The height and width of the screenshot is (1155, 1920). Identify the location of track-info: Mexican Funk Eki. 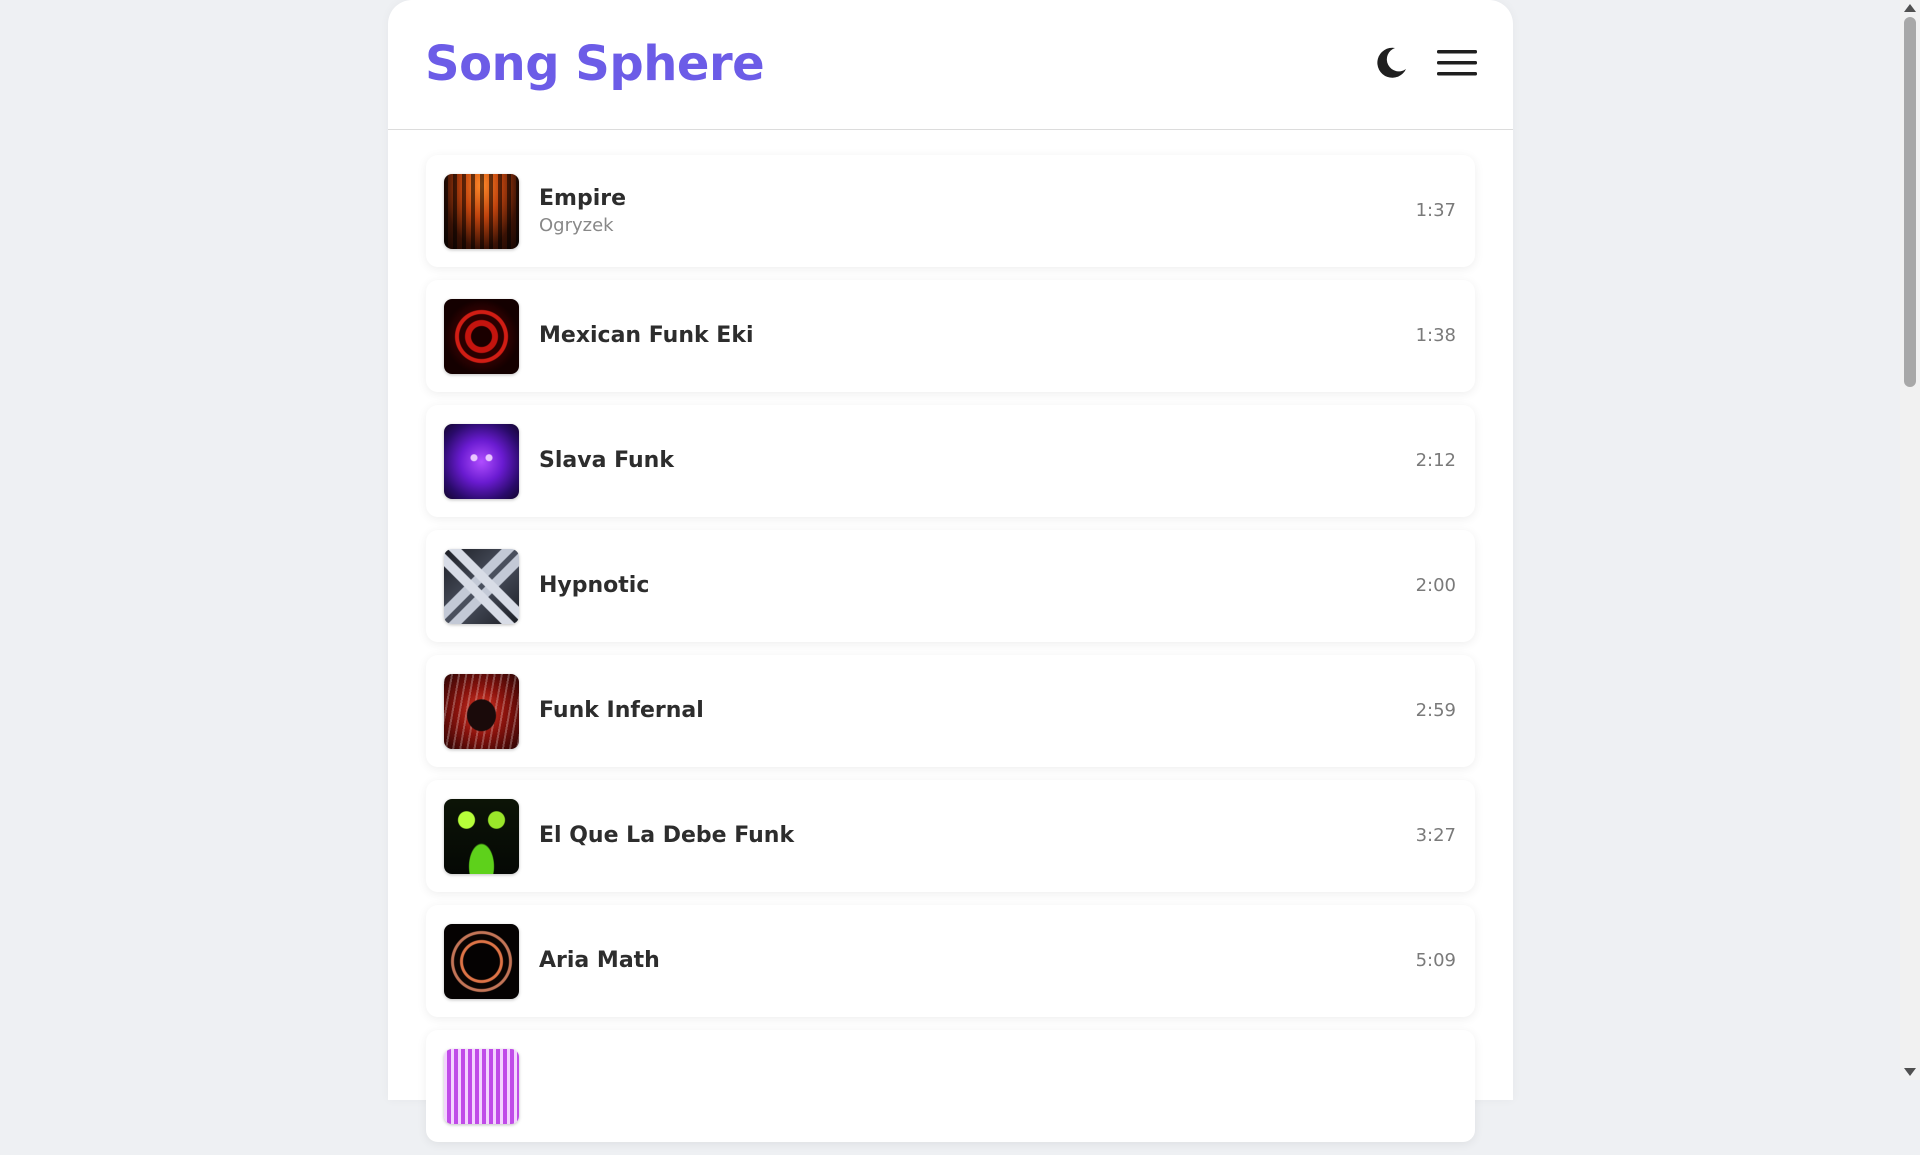
(646, 336).